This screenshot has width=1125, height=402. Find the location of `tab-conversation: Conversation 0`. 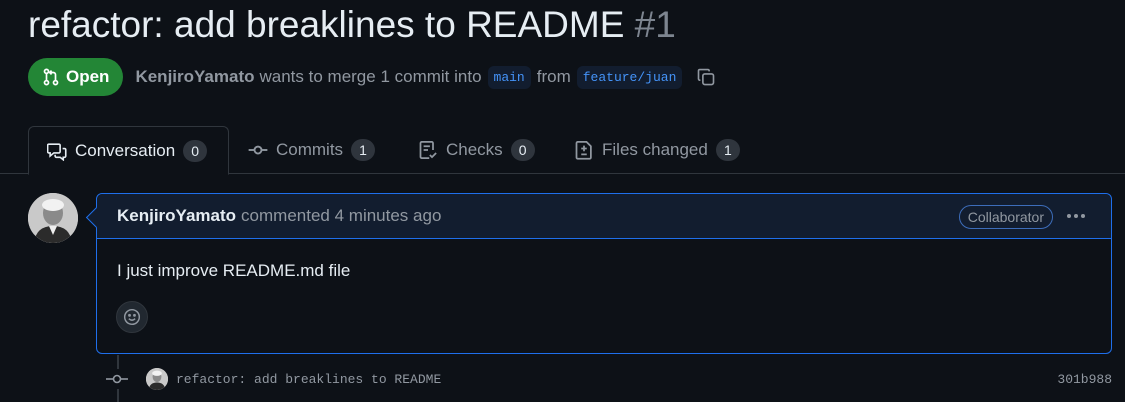

tab-conversation: Conversation 0 is located at coordinates (128, 150).